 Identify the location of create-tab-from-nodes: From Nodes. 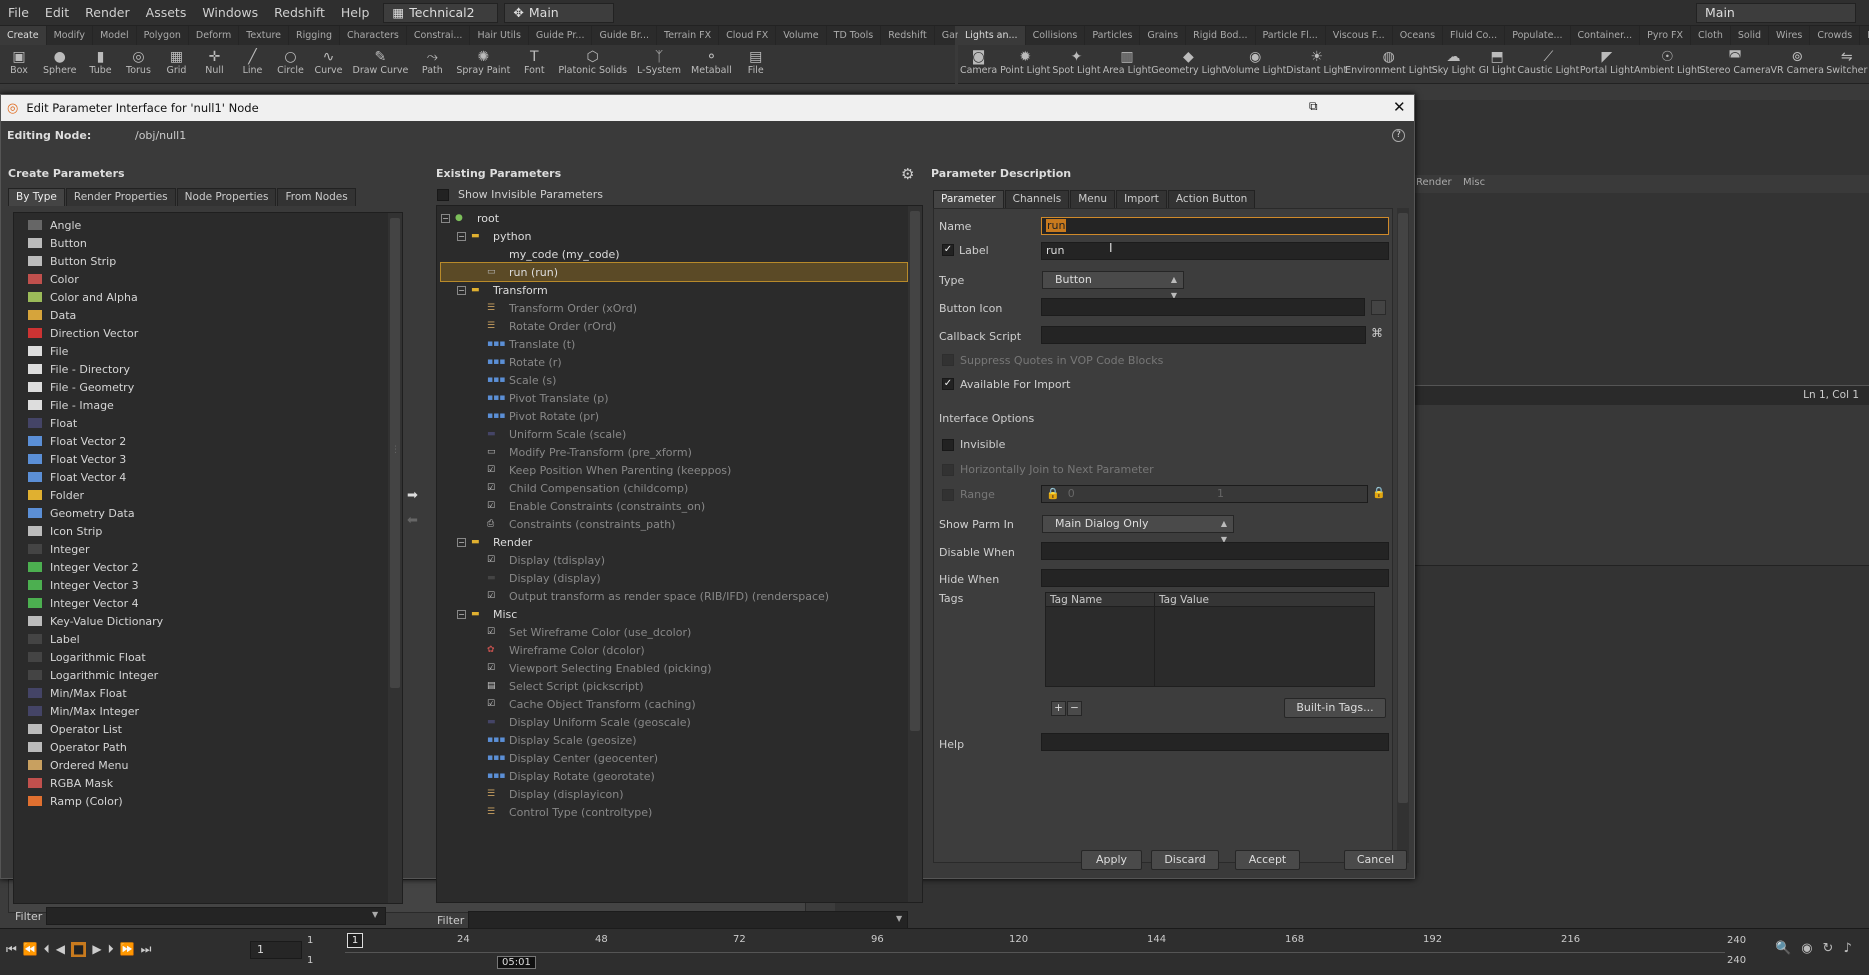
(316, 197).